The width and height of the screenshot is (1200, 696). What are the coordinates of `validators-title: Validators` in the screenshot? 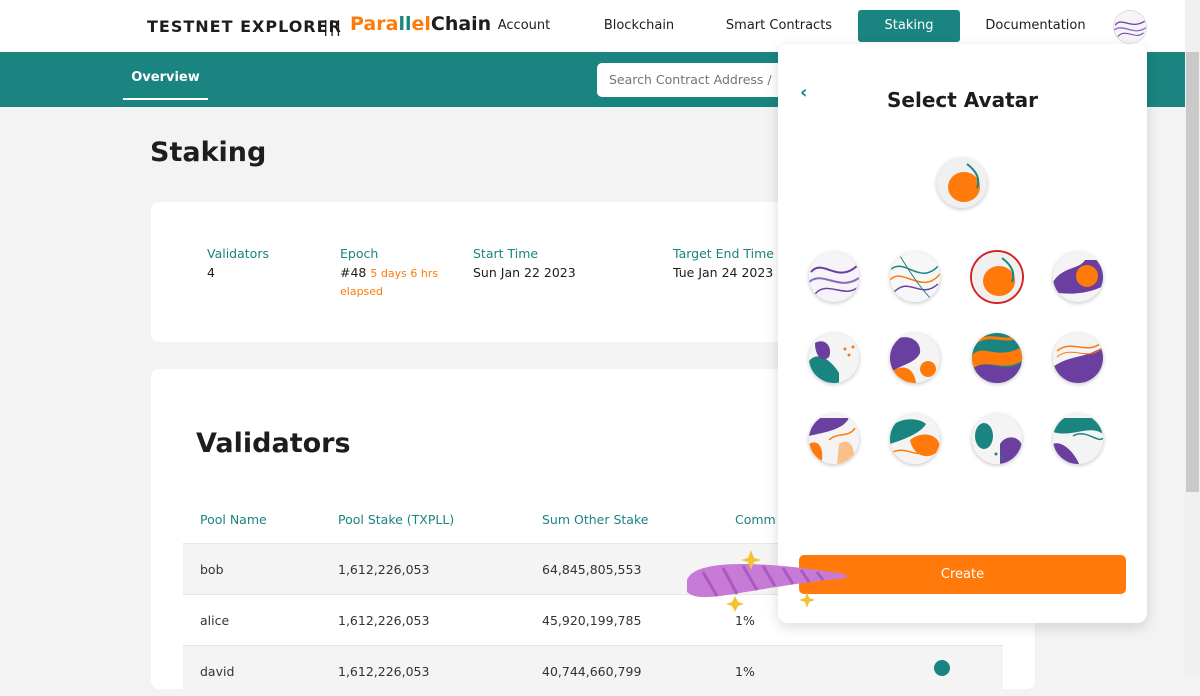 It's located at (273, 443).